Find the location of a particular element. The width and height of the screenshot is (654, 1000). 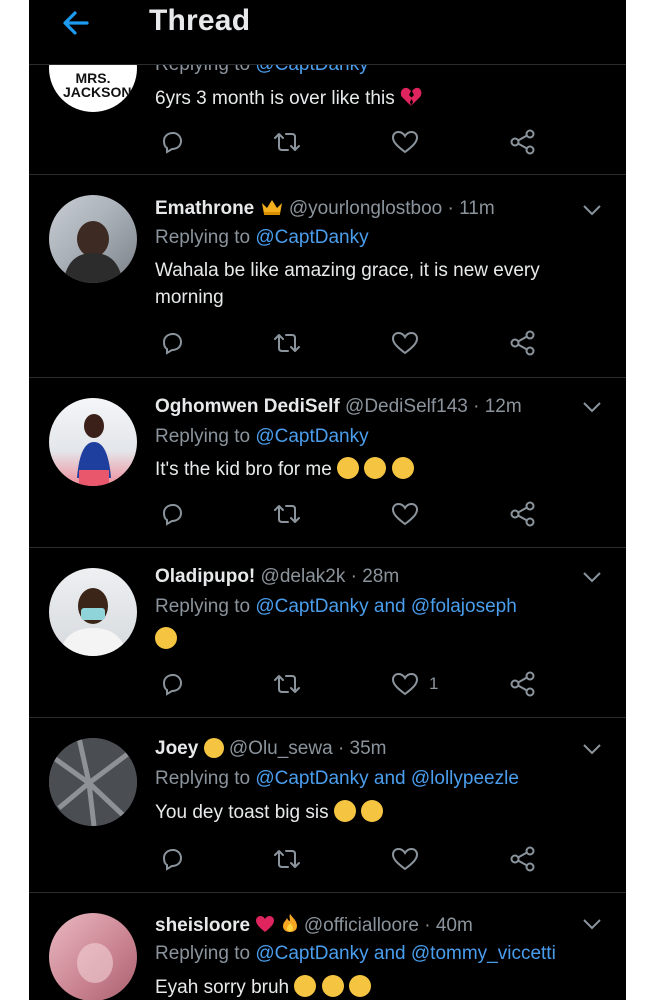

display-name: Joey is located at coordinates (176, 748).